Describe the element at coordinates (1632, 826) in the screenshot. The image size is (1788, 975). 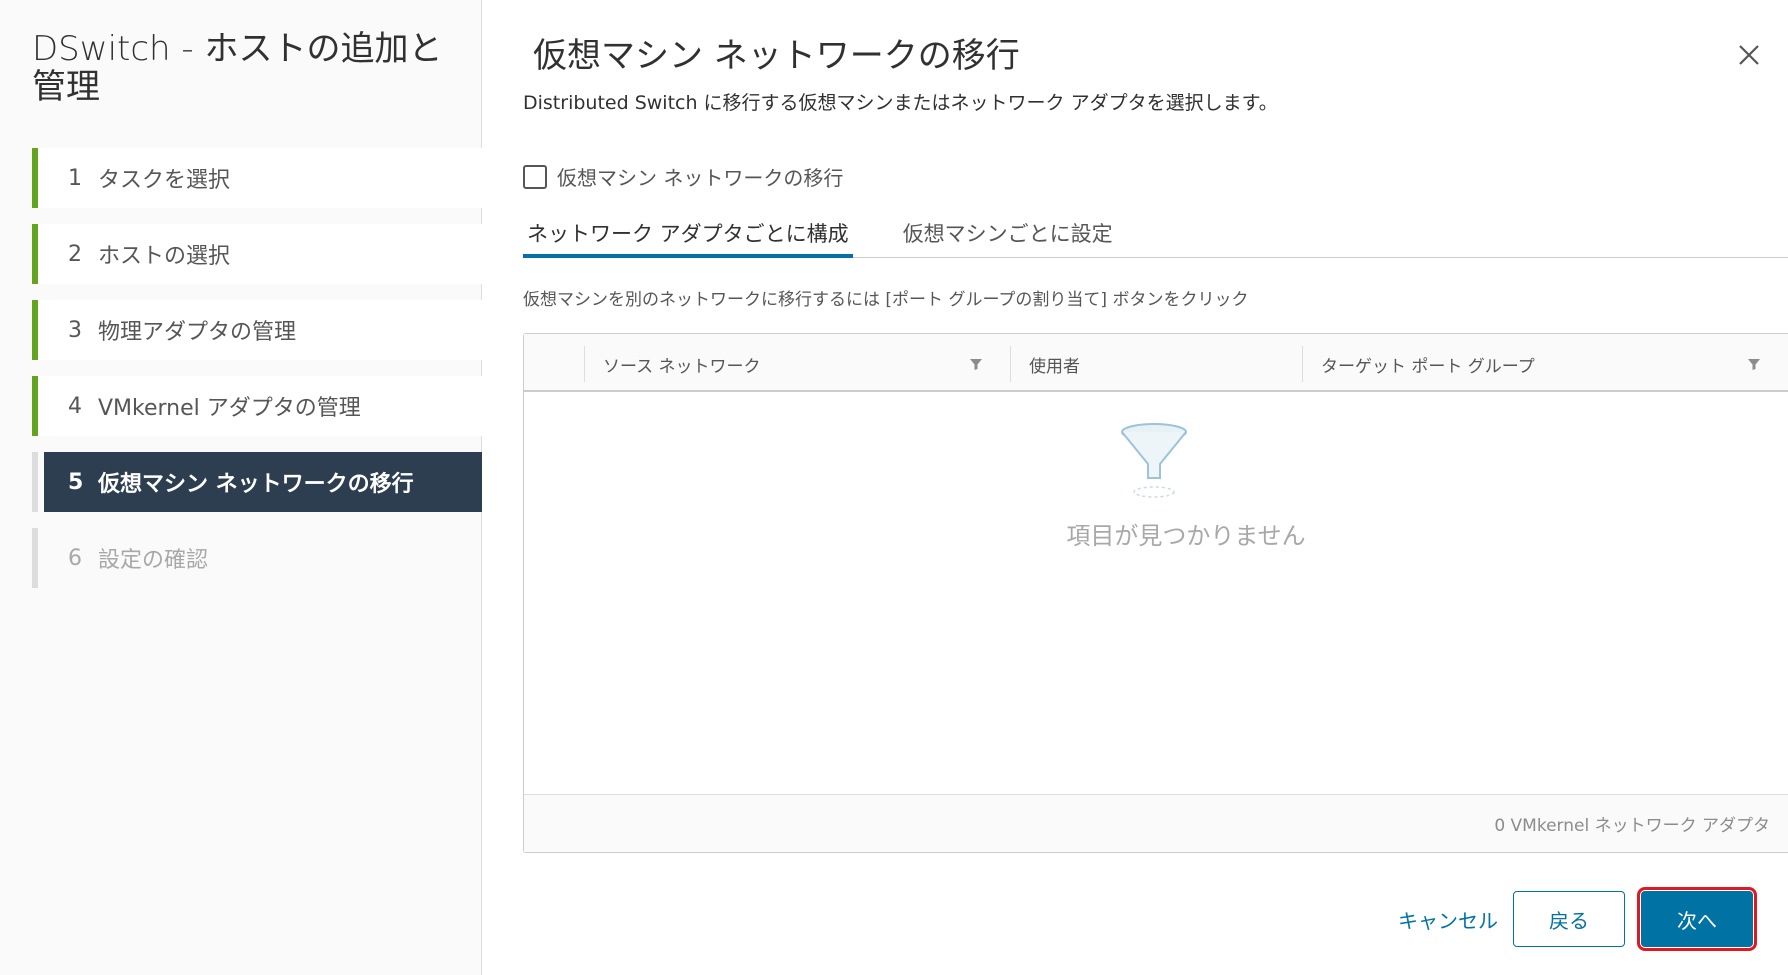
I see `item-count: 0 VMkernel ネットワーク アダプタ` at that location.